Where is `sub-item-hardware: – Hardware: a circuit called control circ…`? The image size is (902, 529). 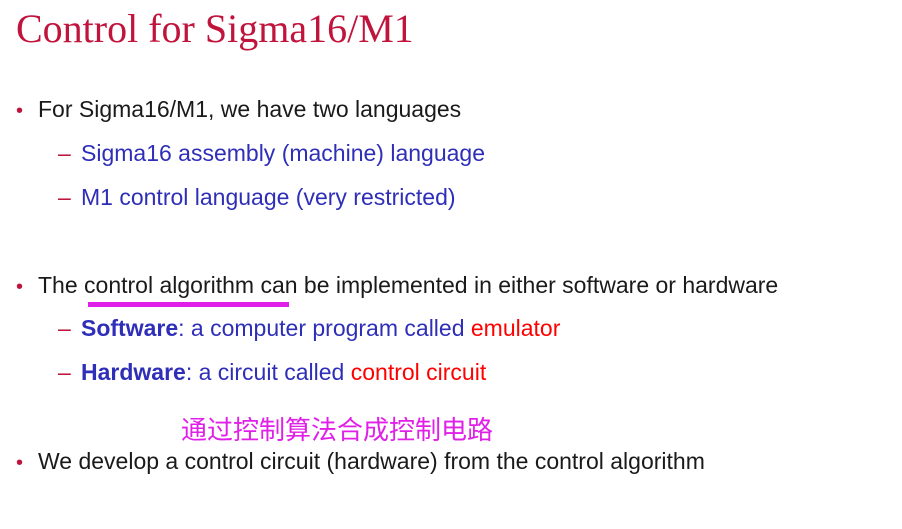 sub-item-hardware: – Hardware: a circuit called control circ… is located at coordinates (272, 372).